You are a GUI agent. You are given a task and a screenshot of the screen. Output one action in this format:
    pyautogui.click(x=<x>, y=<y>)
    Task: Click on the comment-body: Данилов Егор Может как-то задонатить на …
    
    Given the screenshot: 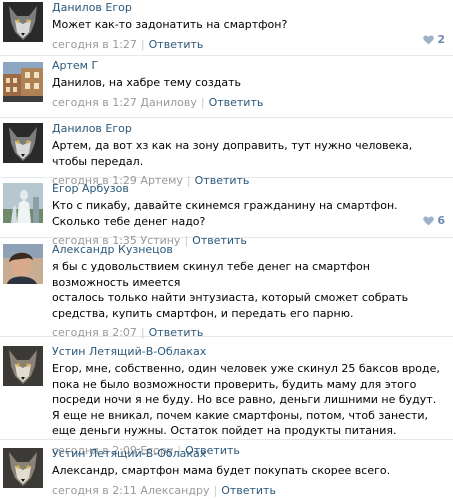 What is the action you would take?
    pyautogui.click(x=249, y=26)
    